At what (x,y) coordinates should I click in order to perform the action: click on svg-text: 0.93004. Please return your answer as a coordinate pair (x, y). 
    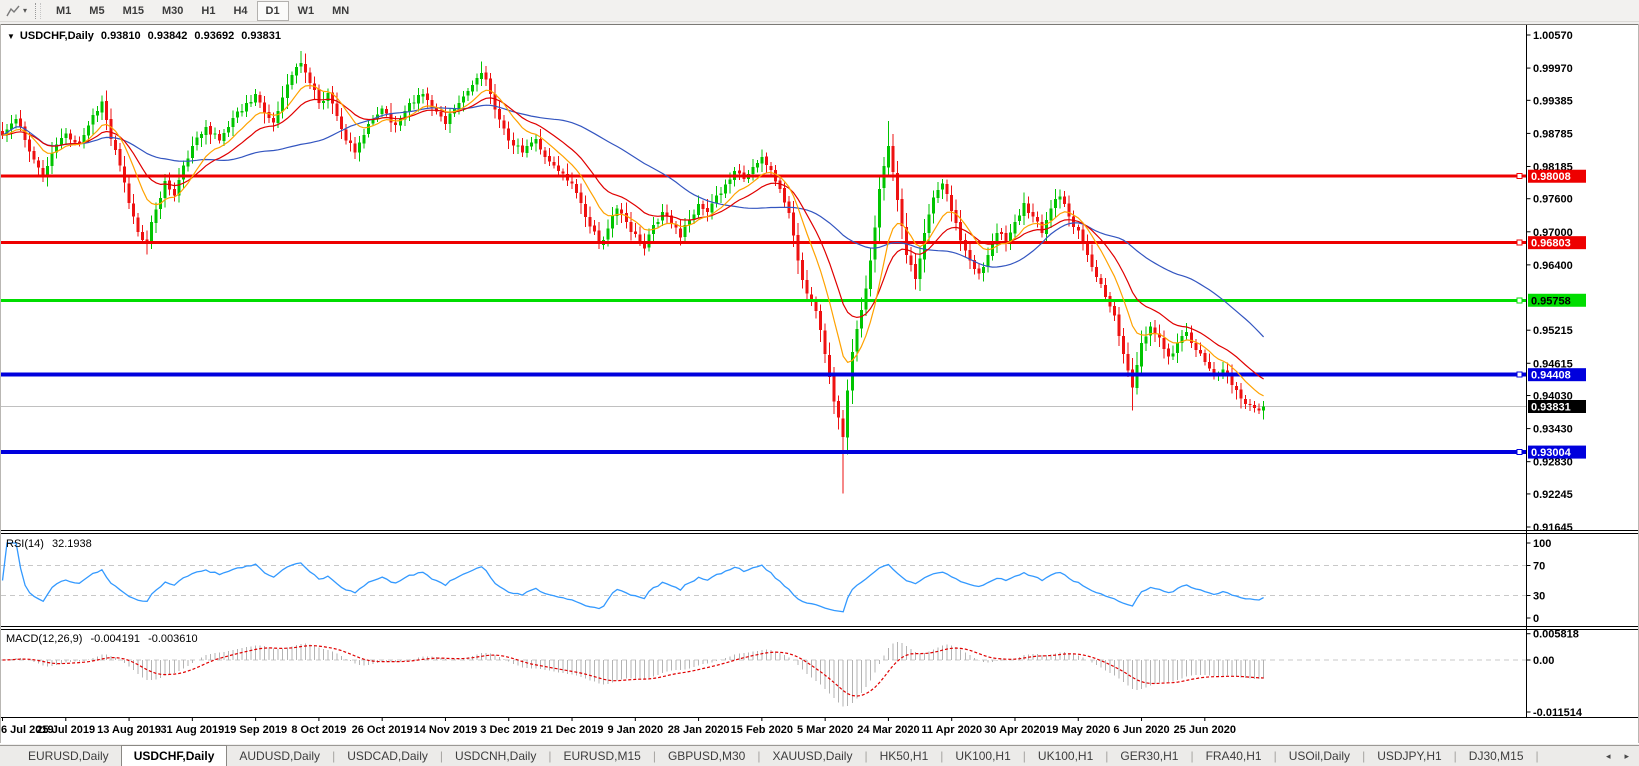
    Looking at the image, I should click on (1551, 453).